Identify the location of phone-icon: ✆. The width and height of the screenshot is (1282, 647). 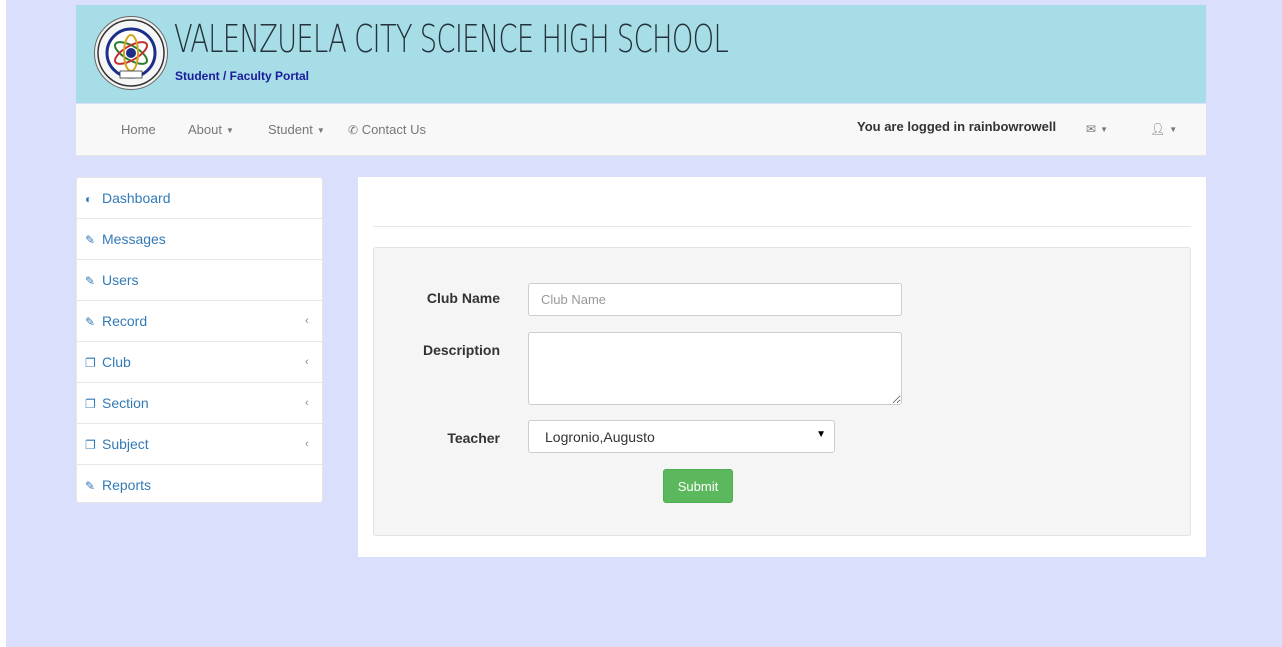
(353, 130).